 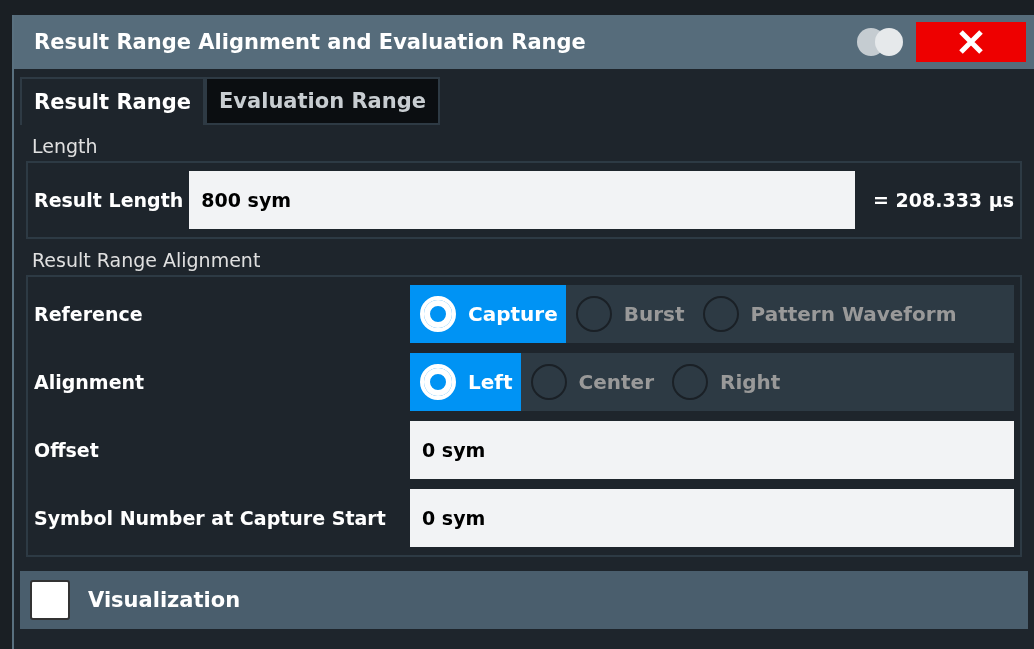 I want to click on field-label: Reference, so click(x=89, y=314).